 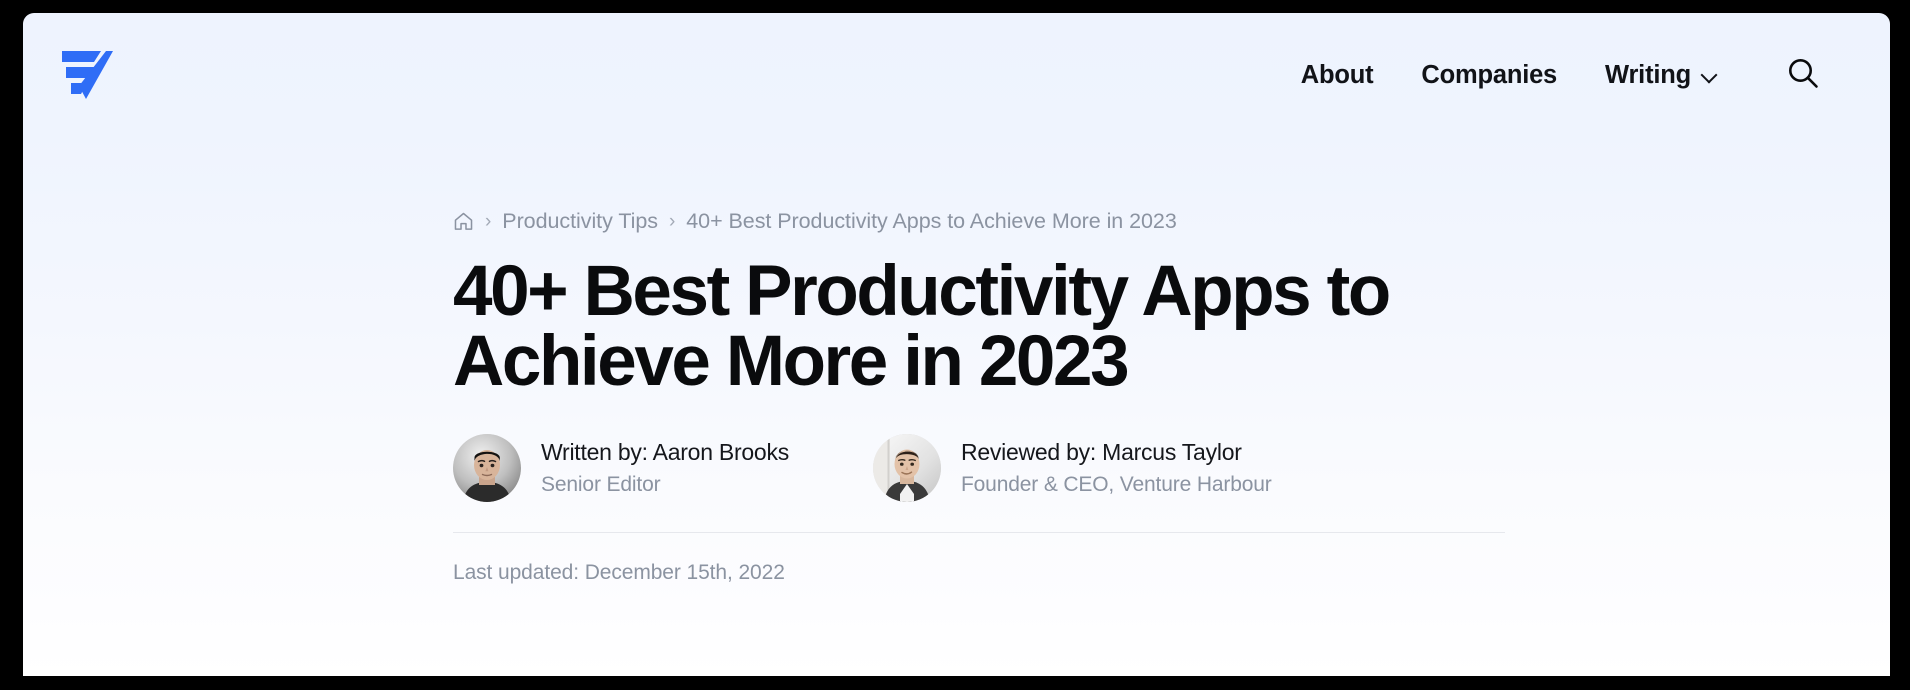 What do you see at coordinates (979, 532) in the screenshot?
I see `section-divider` at bounding box center [979, 532].